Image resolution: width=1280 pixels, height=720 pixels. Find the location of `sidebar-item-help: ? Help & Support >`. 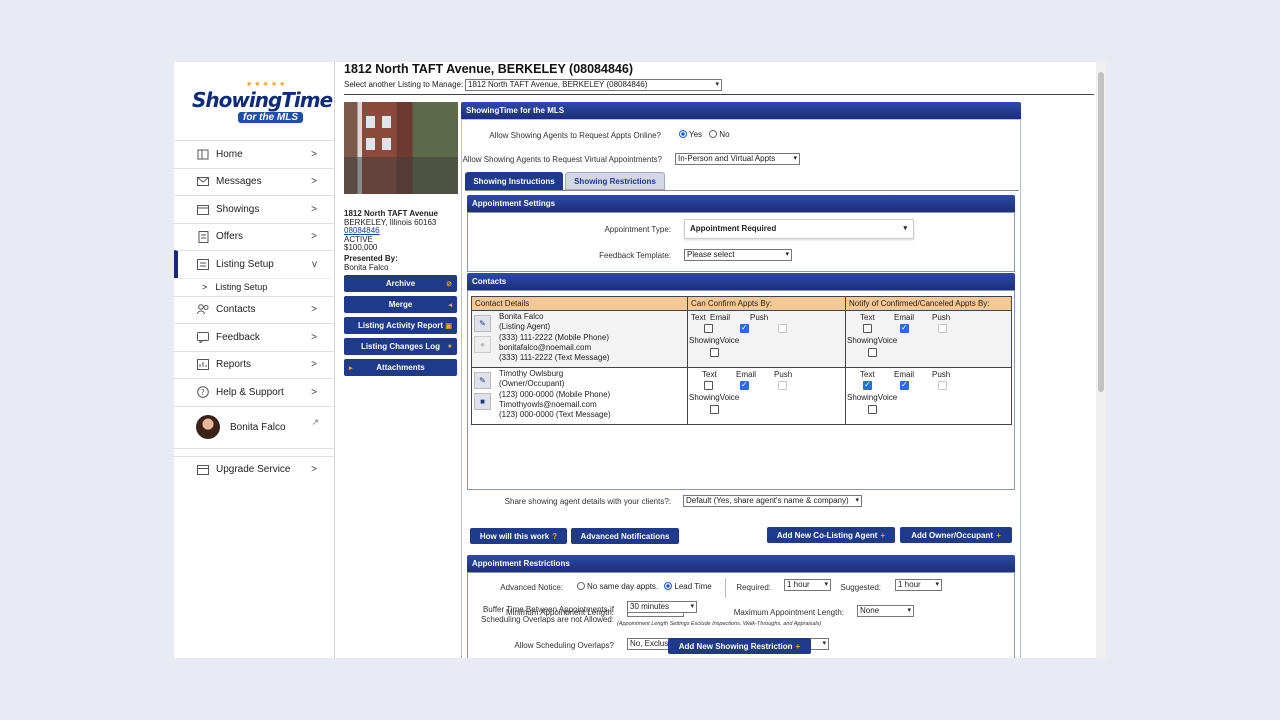

sidebar-item-help: ? Help & Support > is located at coordinates (254, 392).